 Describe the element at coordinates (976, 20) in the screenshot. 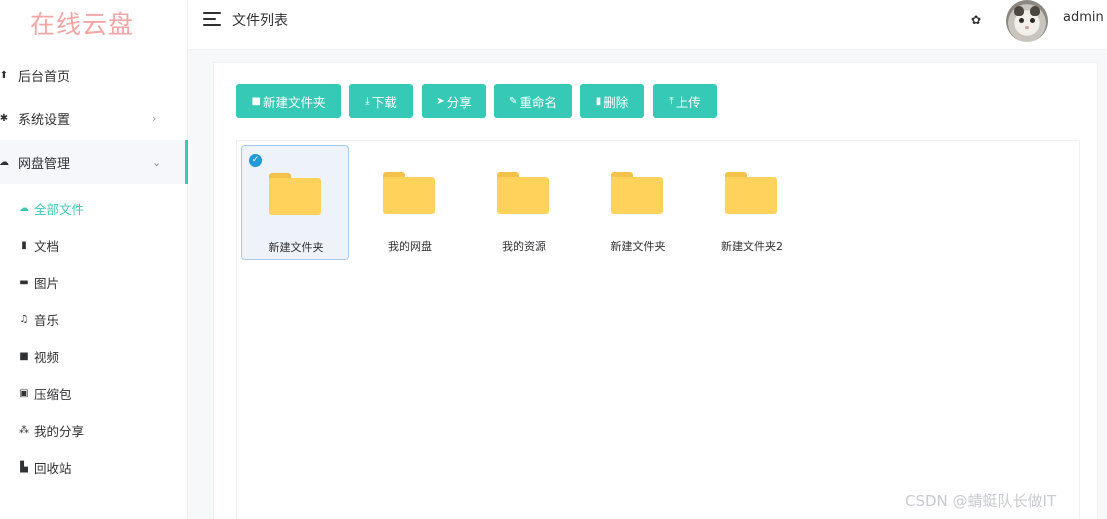

I see `palette-icon: ✿` at that location.